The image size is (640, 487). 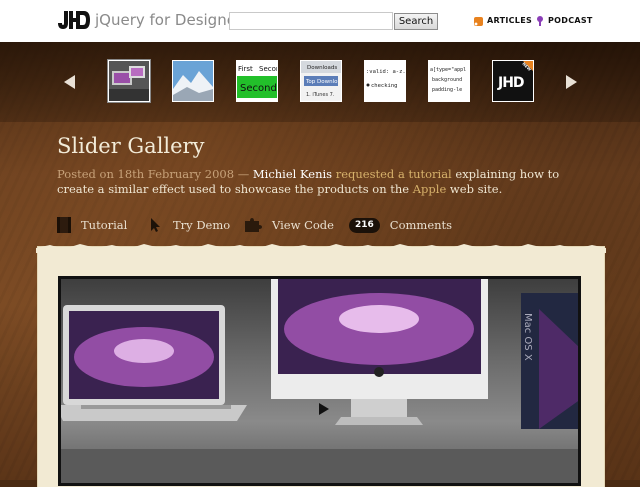 I want to click on thumb-image: :valid: a-z. checking, so click(x=385, y=81).